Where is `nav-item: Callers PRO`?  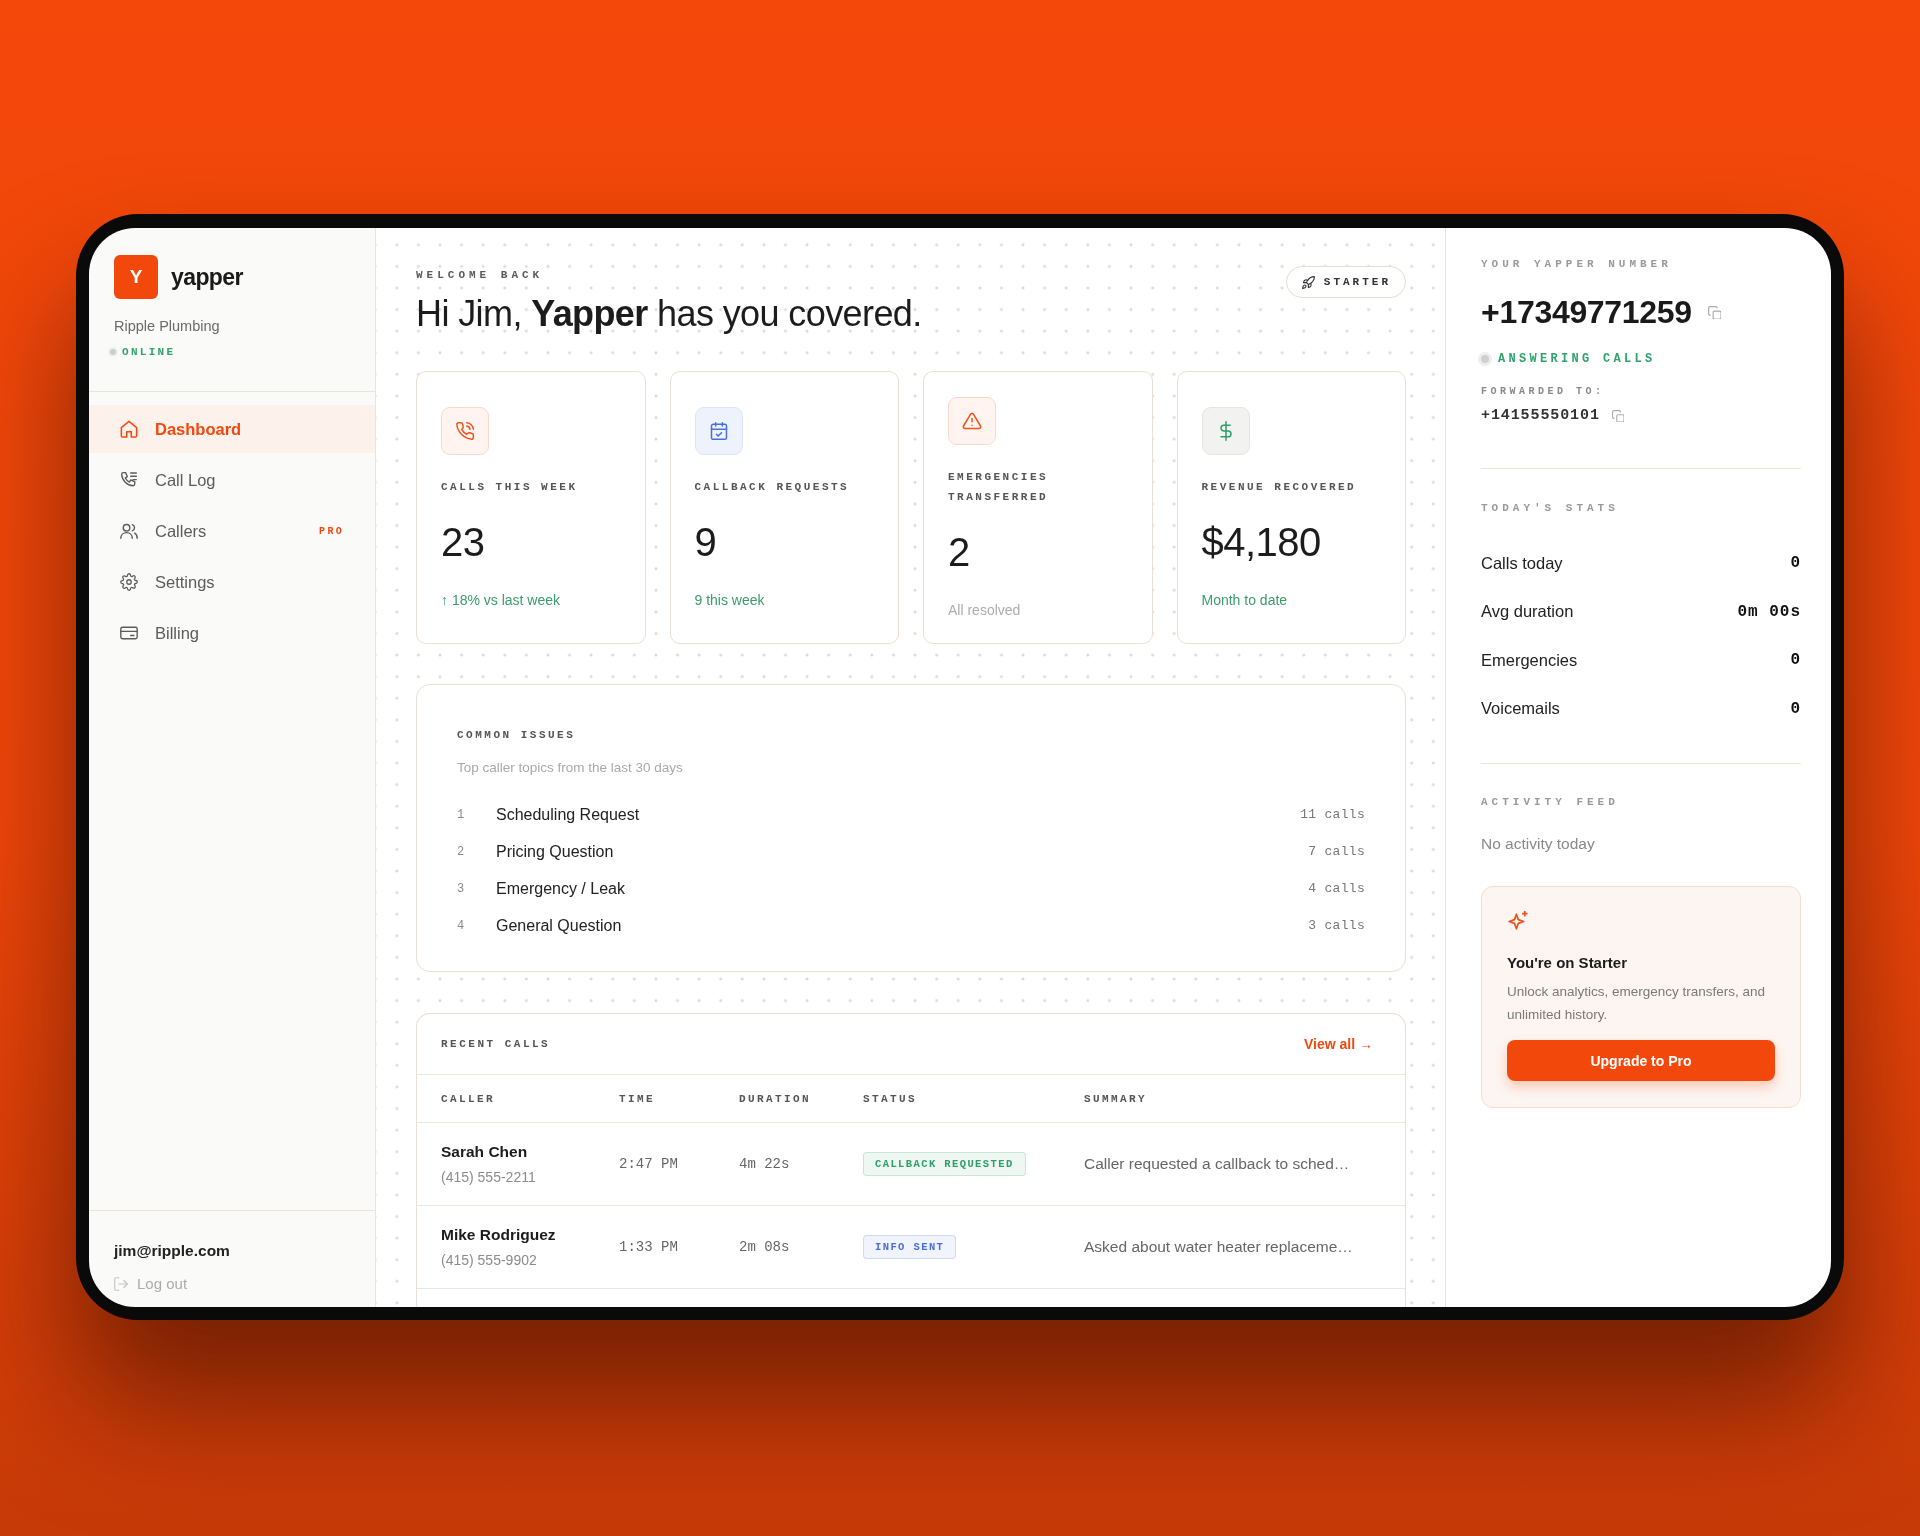
nav-item: Callers PRO is located at coordinates (232, 531).